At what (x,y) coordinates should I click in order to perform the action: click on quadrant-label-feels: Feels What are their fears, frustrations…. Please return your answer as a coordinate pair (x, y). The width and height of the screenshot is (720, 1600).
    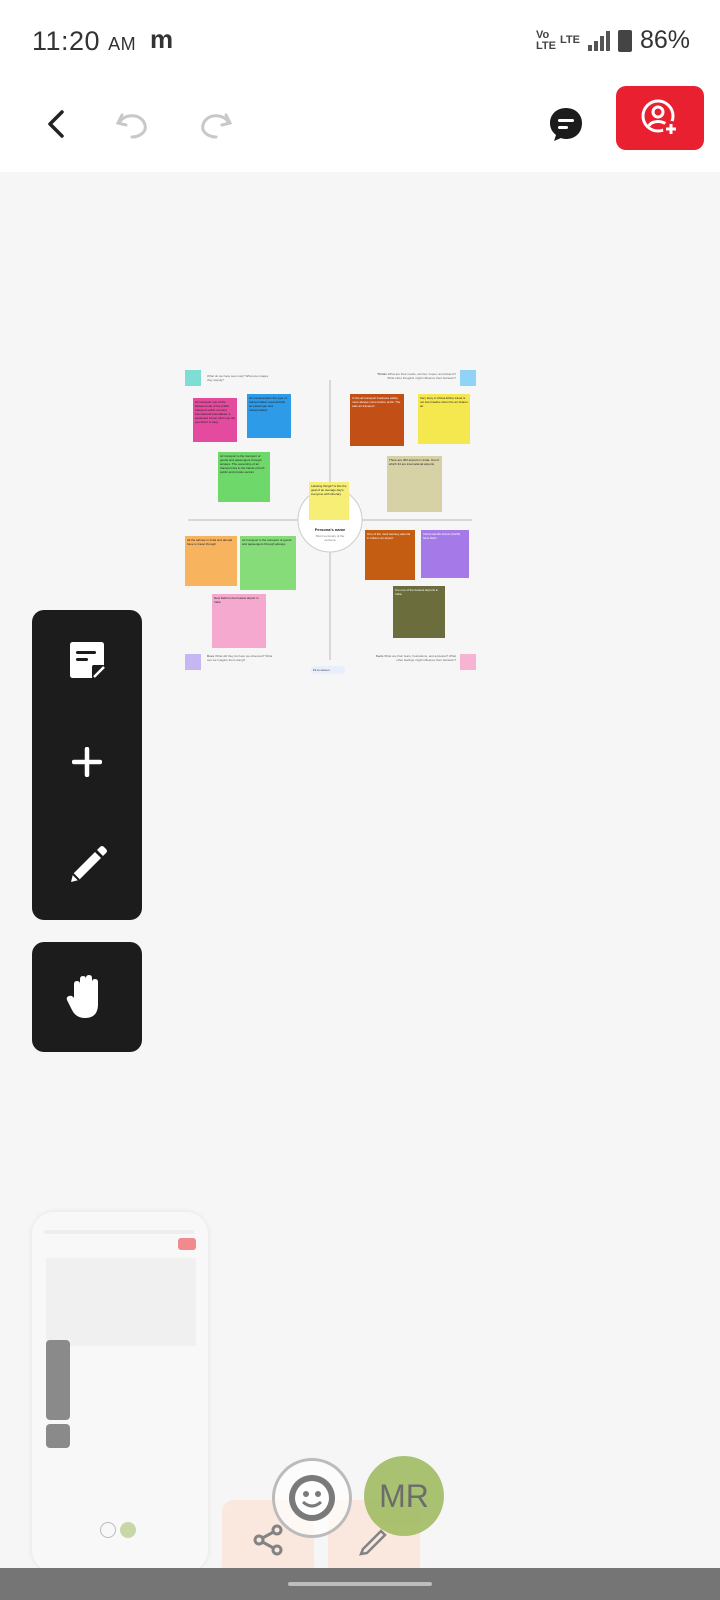
    Looking at the image, I should click on (415, 658).